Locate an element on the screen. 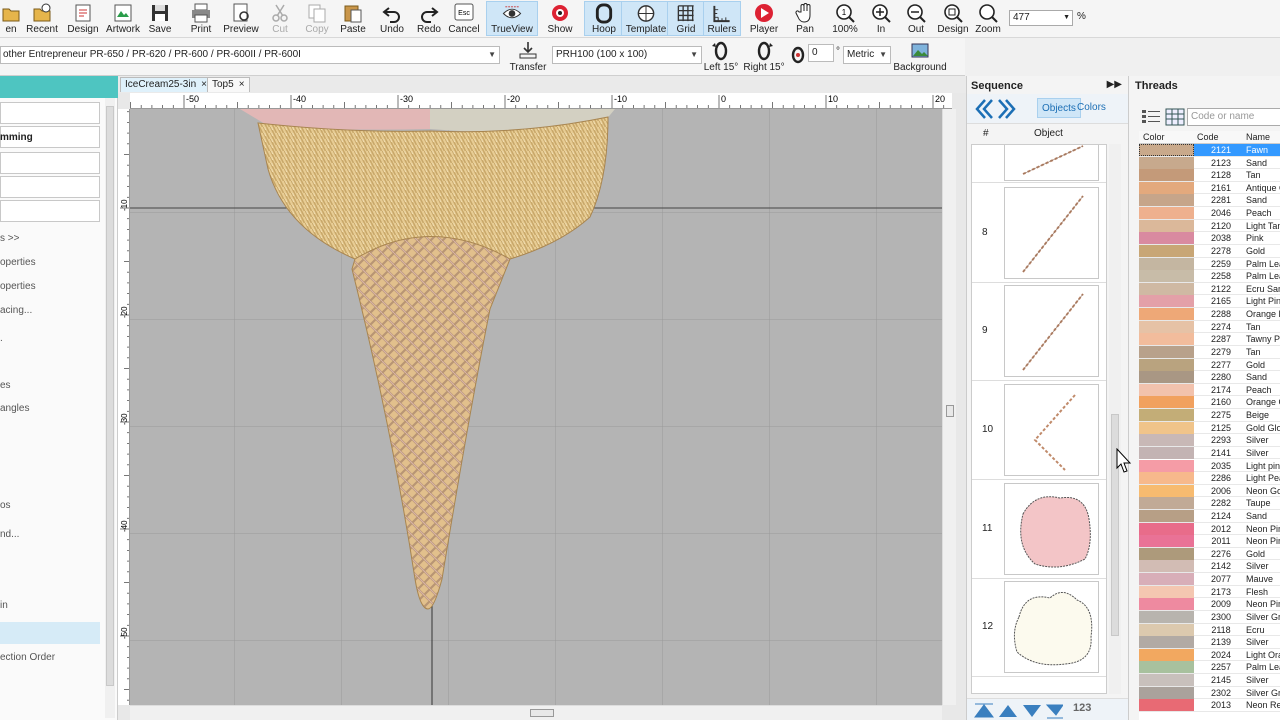  units-select: Metric ▼ is located at coordinates (867, 55).